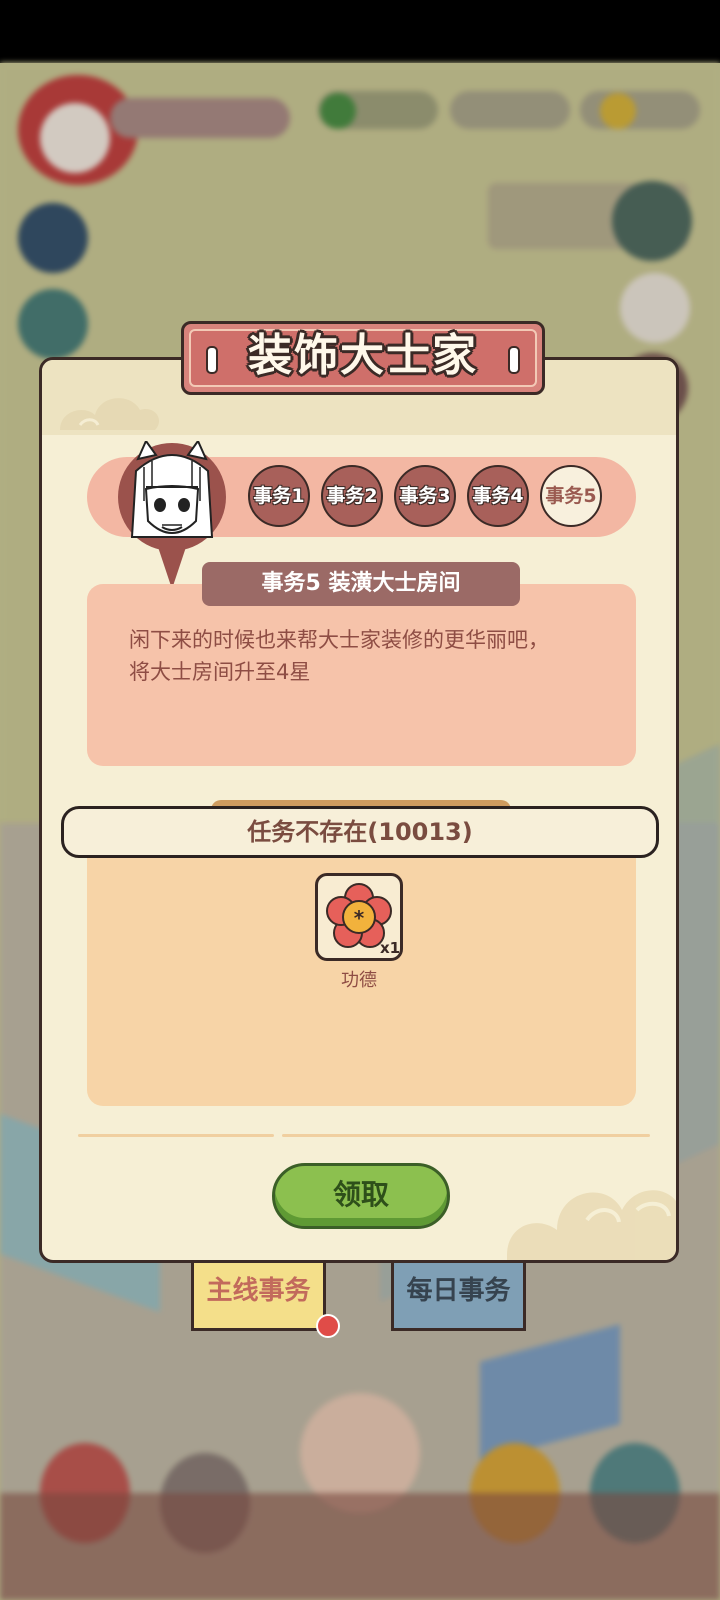  I want to click on reward-count: x1, so click(390, 948).